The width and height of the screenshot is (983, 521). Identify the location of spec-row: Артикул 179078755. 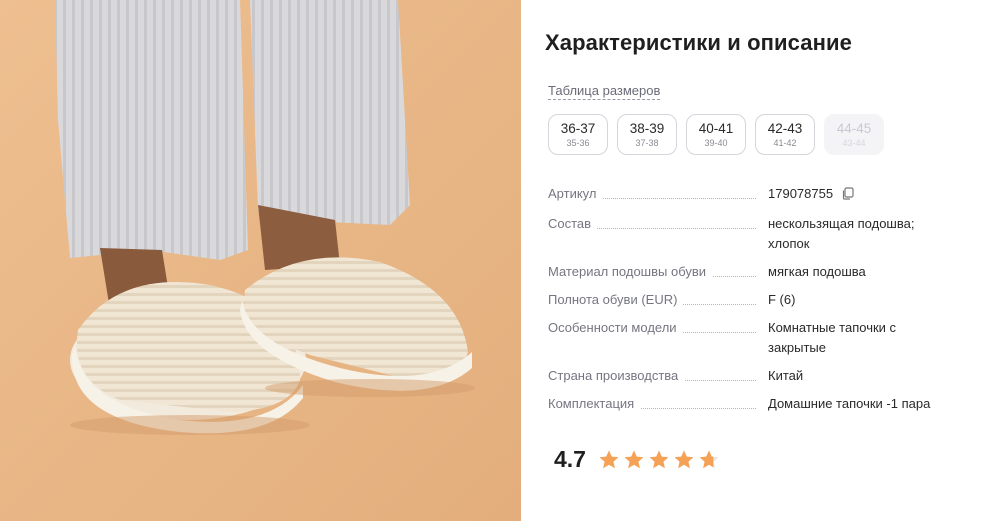
(753, 195).